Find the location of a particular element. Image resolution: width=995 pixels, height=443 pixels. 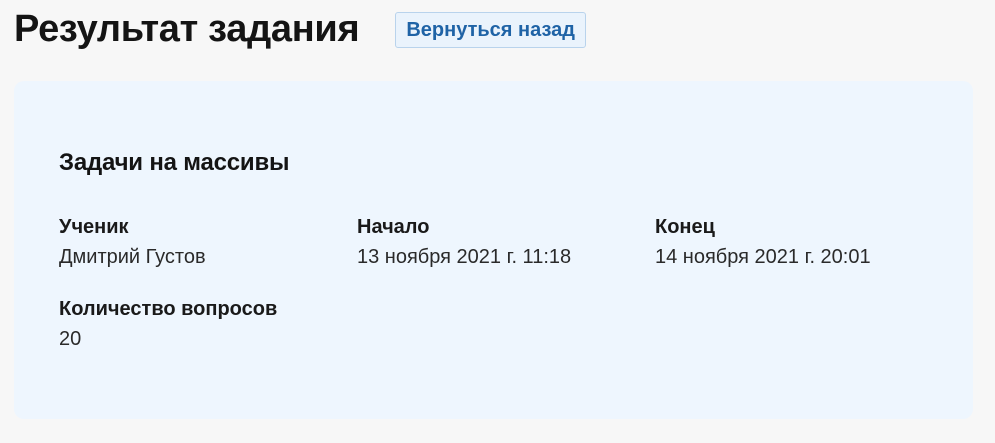

student-value: Дмитрий Густов is located at coordinates (132, 257).